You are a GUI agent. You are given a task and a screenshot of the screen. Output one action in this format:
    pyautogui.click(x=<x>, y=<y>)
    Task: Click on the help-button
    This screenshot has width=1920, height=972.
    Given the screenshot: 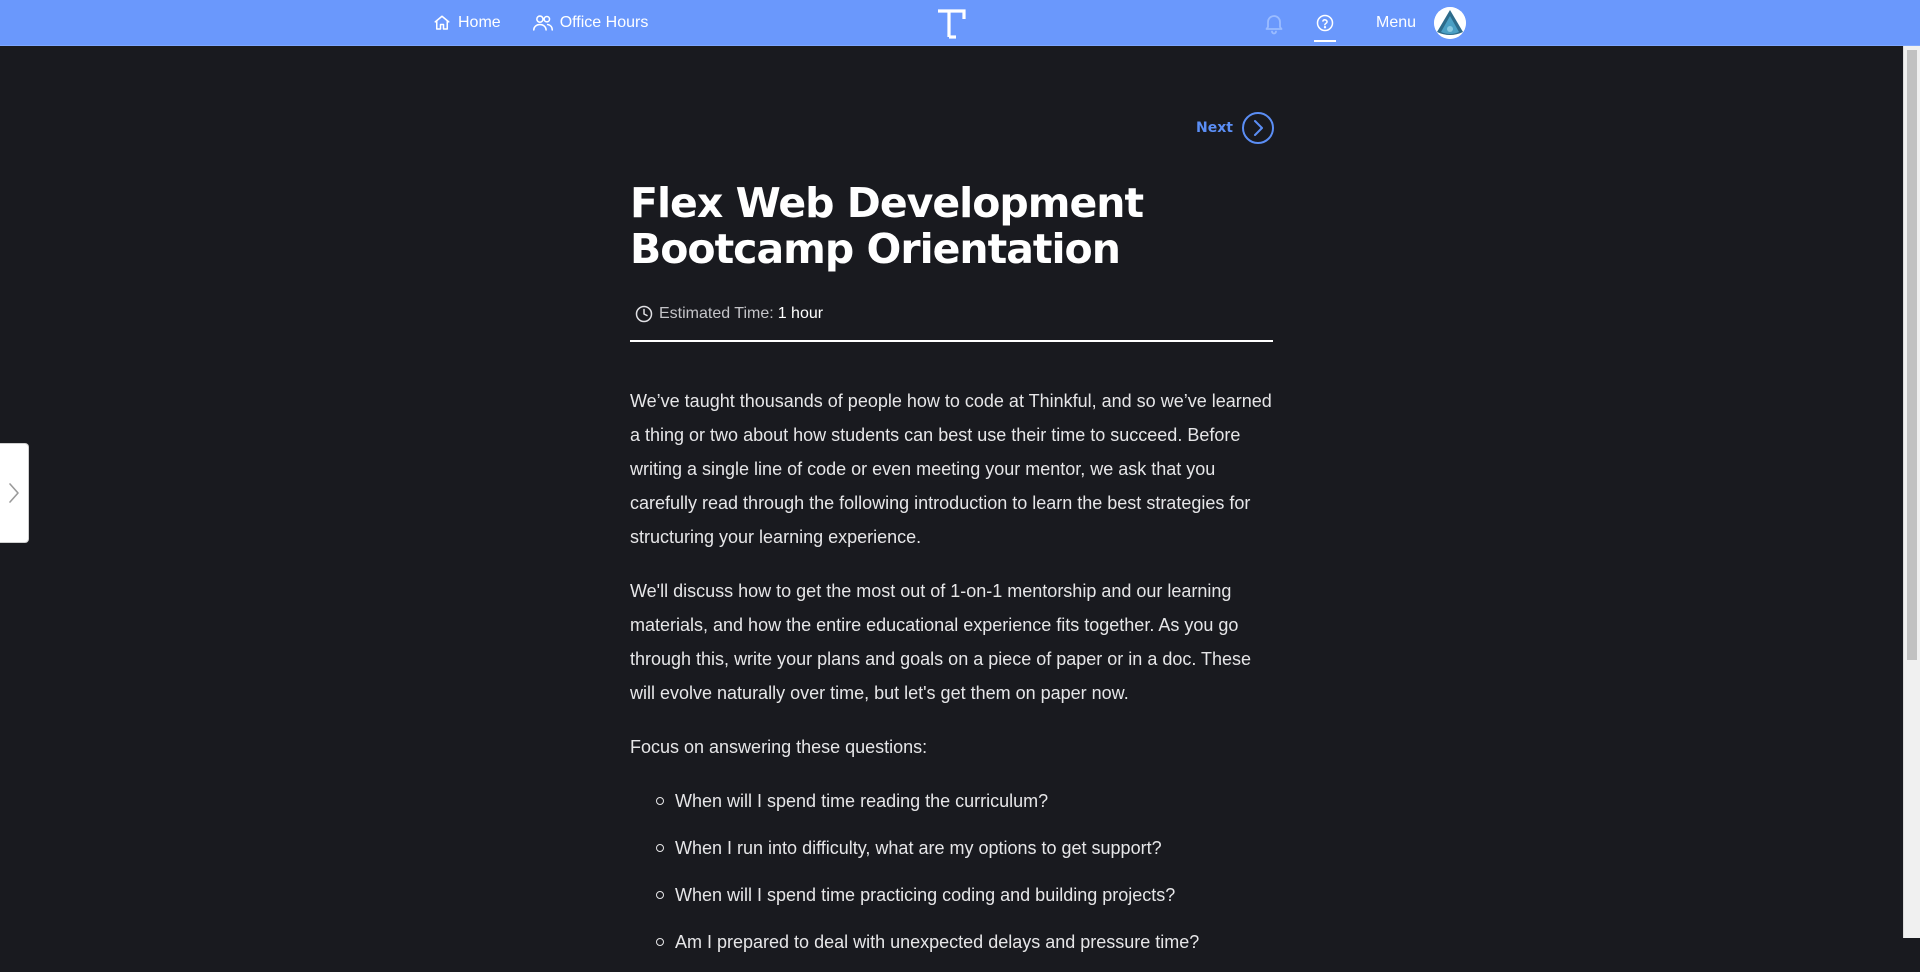 What is the action you would take?
    pyautogui.click(x=1325, y=23)
    